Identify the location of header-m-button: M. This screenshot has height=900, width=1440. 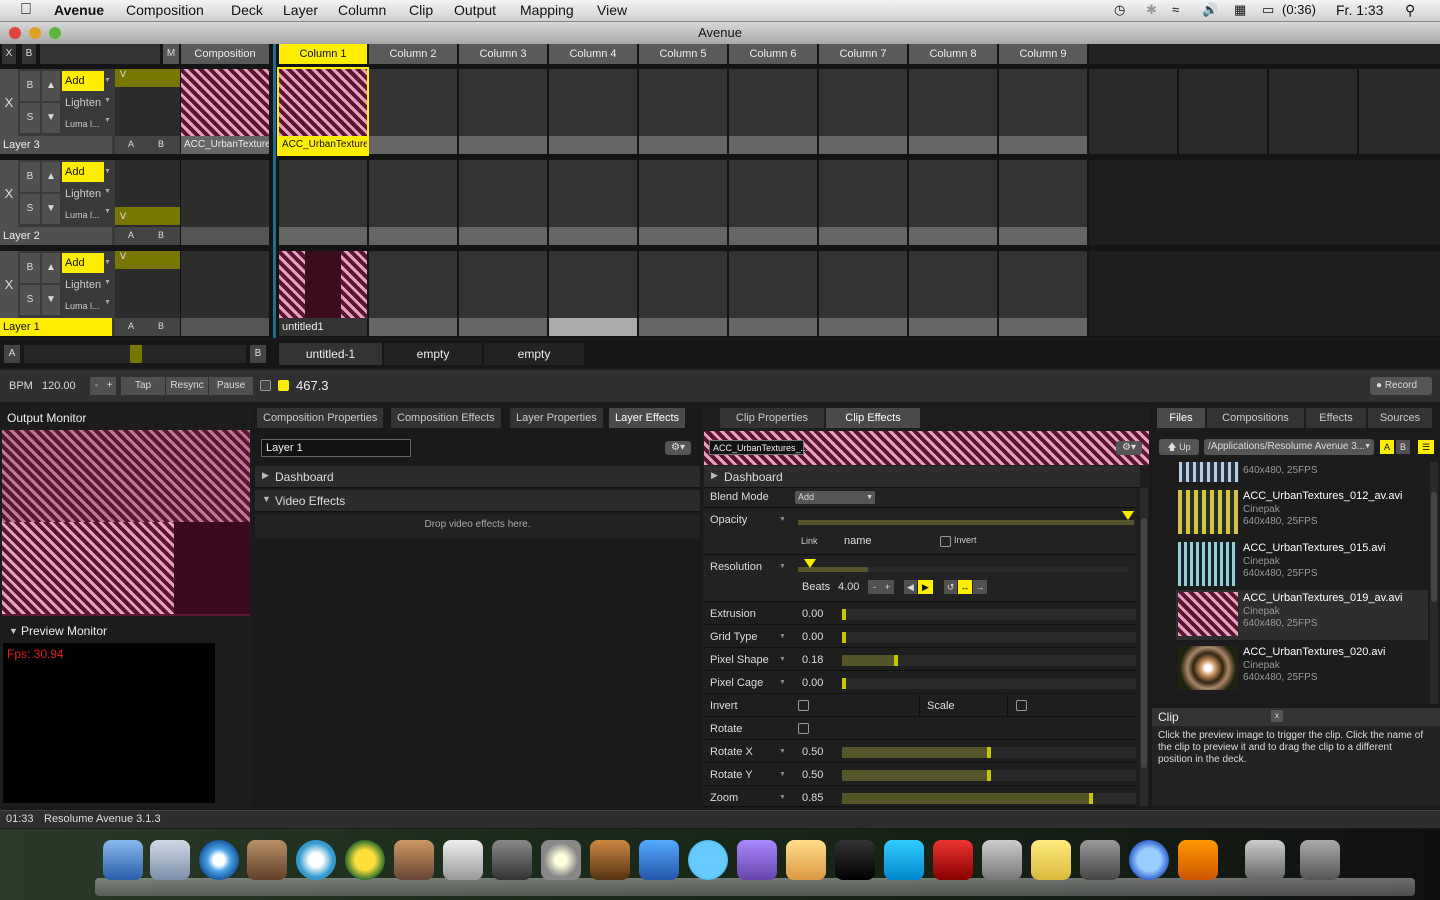
(171, 54).